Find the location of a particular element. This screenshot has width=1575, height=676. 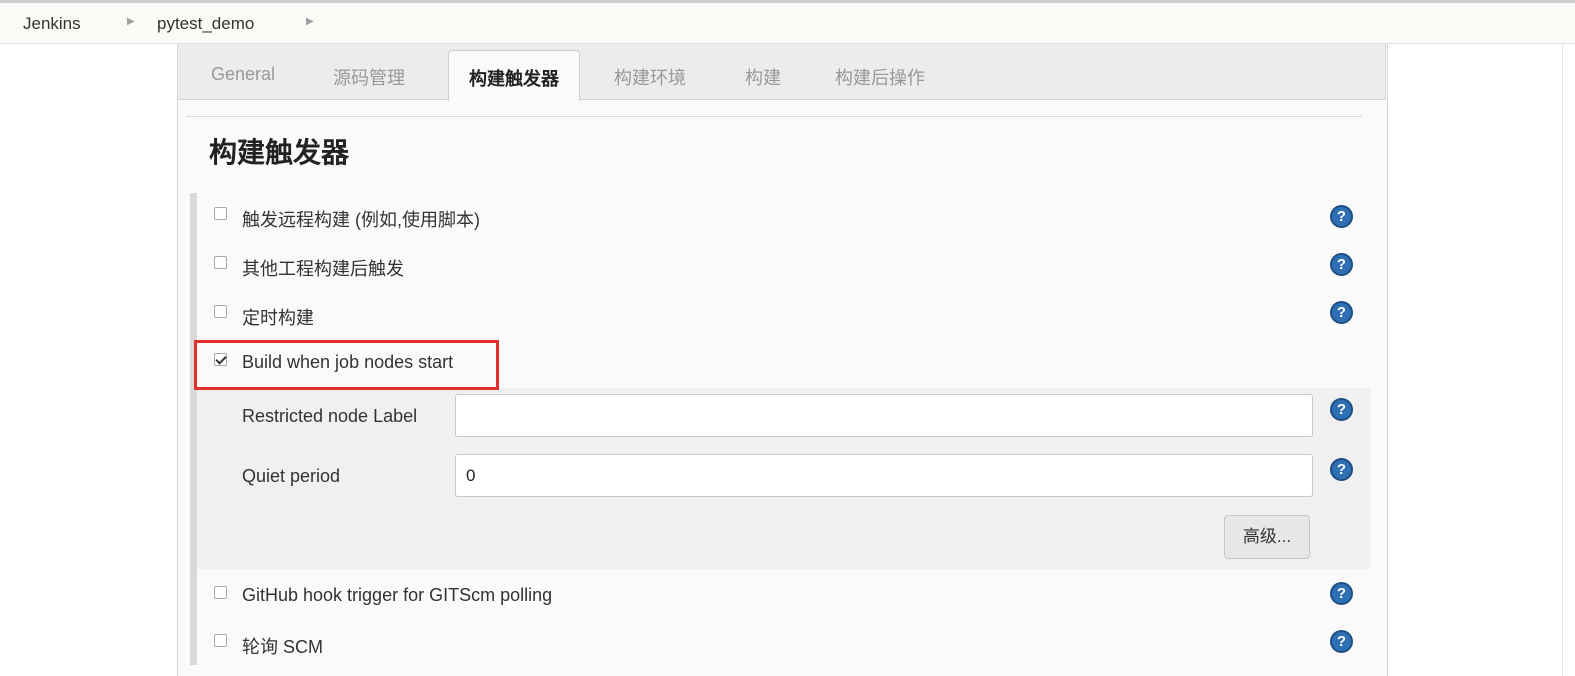

github-hook-label: GitHub hook trigger for GITScm polling is located at coordinates (397, 595).